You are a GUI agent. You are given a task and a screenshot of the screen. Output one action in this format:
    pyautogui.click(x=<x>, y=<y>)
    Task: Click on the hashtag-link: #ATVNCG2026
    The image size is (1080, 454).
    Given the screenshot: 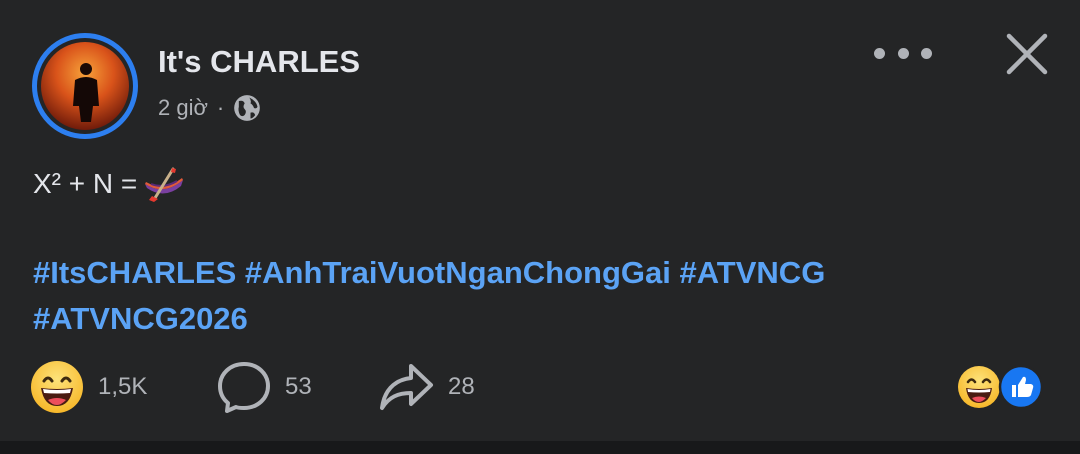 What is the action you would take?
    pyautogui.click(x=140, y=318)
    